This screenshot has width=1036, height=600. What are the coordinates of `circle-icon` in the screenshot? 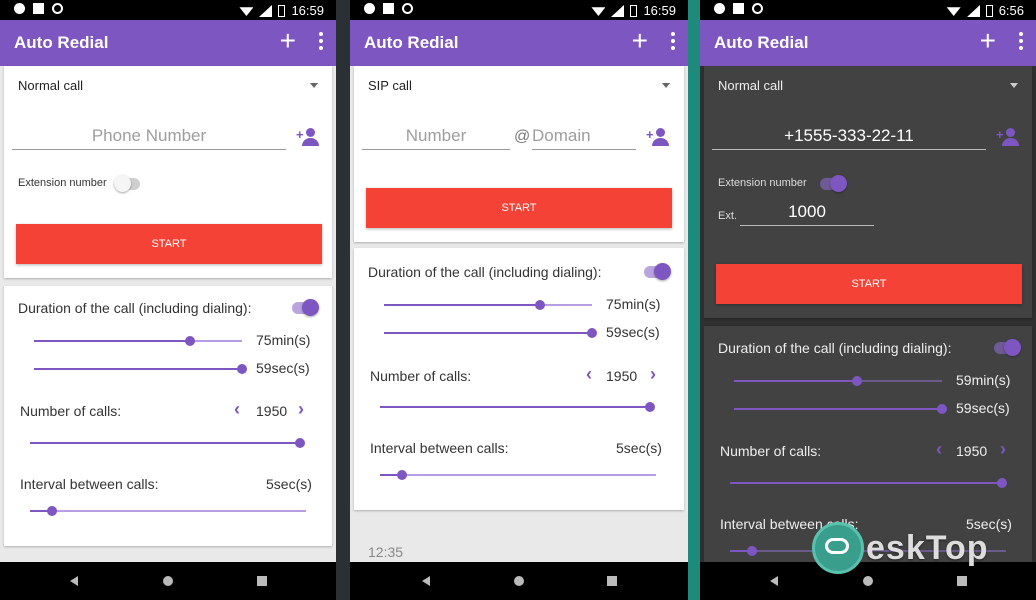 It's located at (57, 8).